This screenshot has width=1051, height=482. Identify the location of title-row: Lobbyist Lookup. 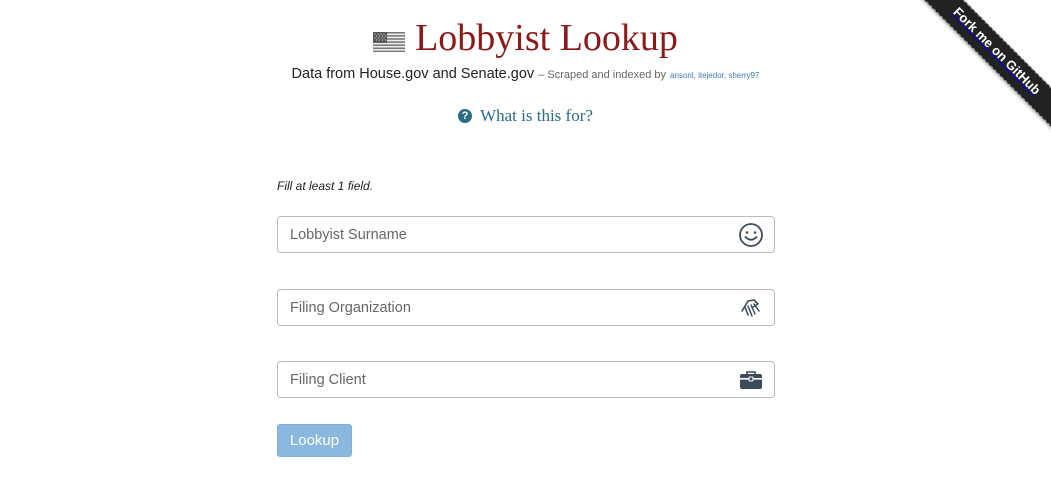
(525, 38).